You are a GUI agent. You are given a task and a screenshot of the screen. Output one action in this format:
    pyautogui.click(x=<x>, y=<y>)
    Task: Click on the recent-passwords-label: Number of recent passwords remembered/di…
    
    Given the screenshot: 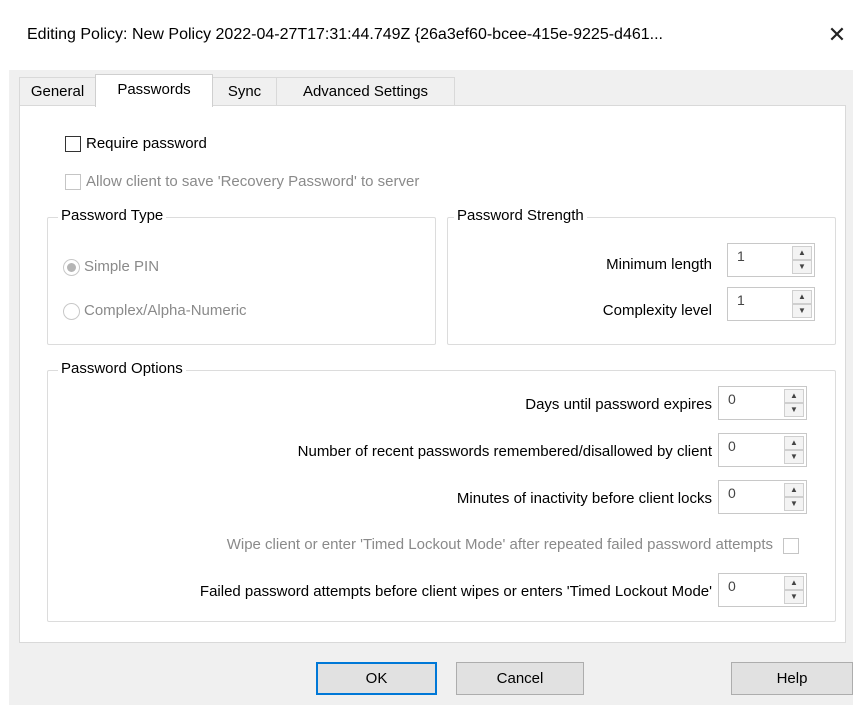 What is the action you would take?
    pyautogui.click(x=504, y=451)
    